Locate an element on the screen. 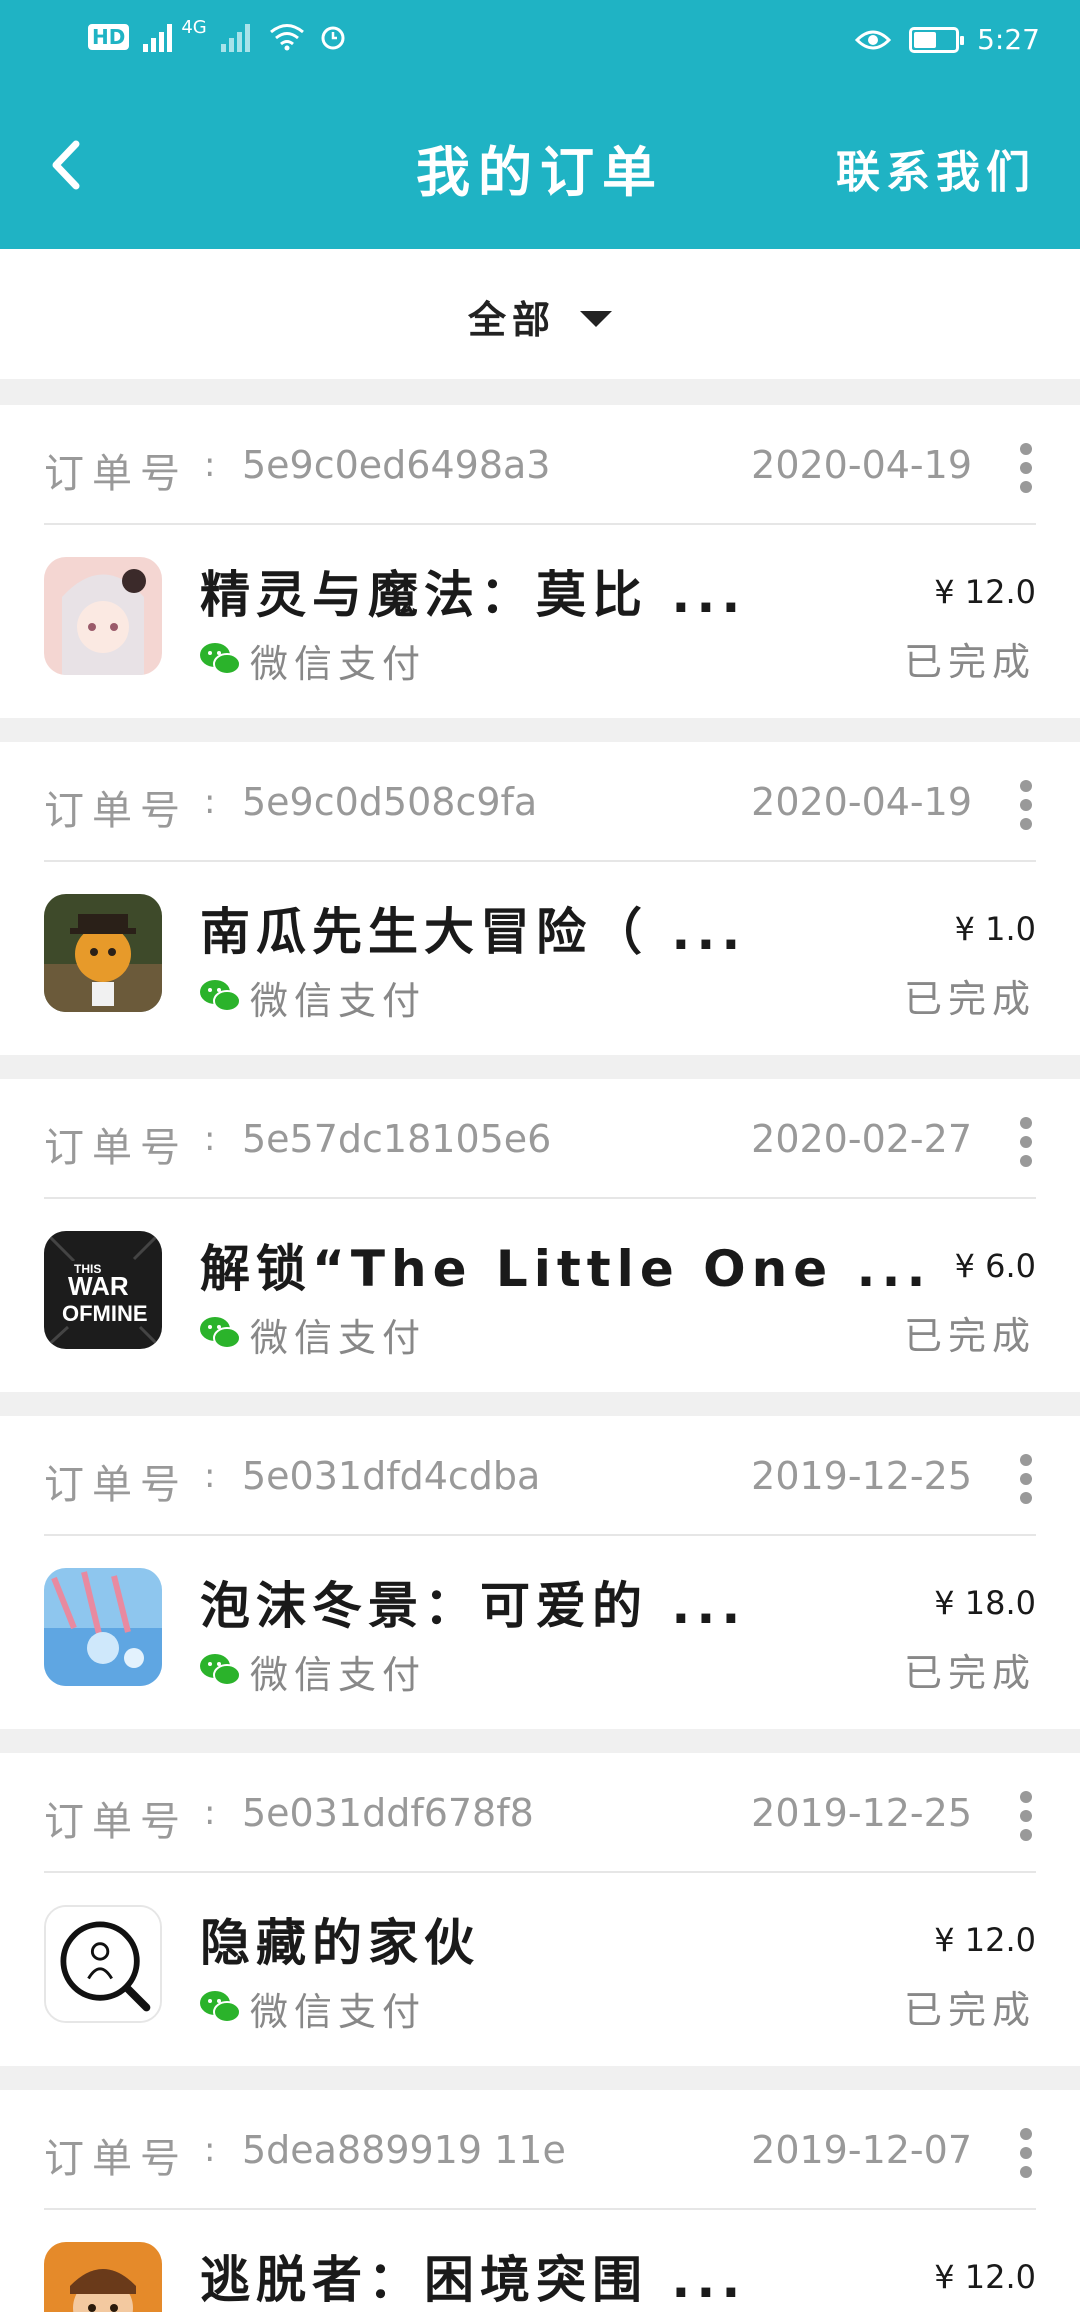  status-right: 5:27 is located at coordinates (947, 40).